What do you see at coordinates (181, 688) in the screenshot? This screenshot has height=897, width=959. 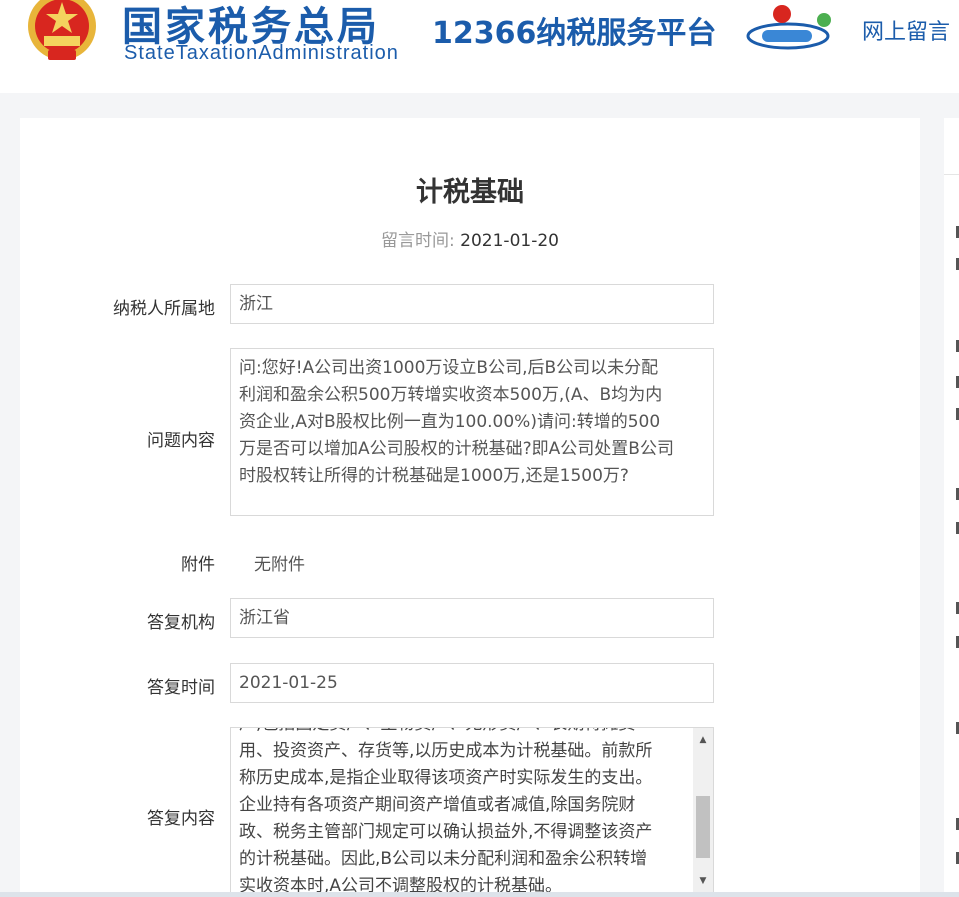 I see `reply-time-label: 答复时间` at bounding box center [181, 688].